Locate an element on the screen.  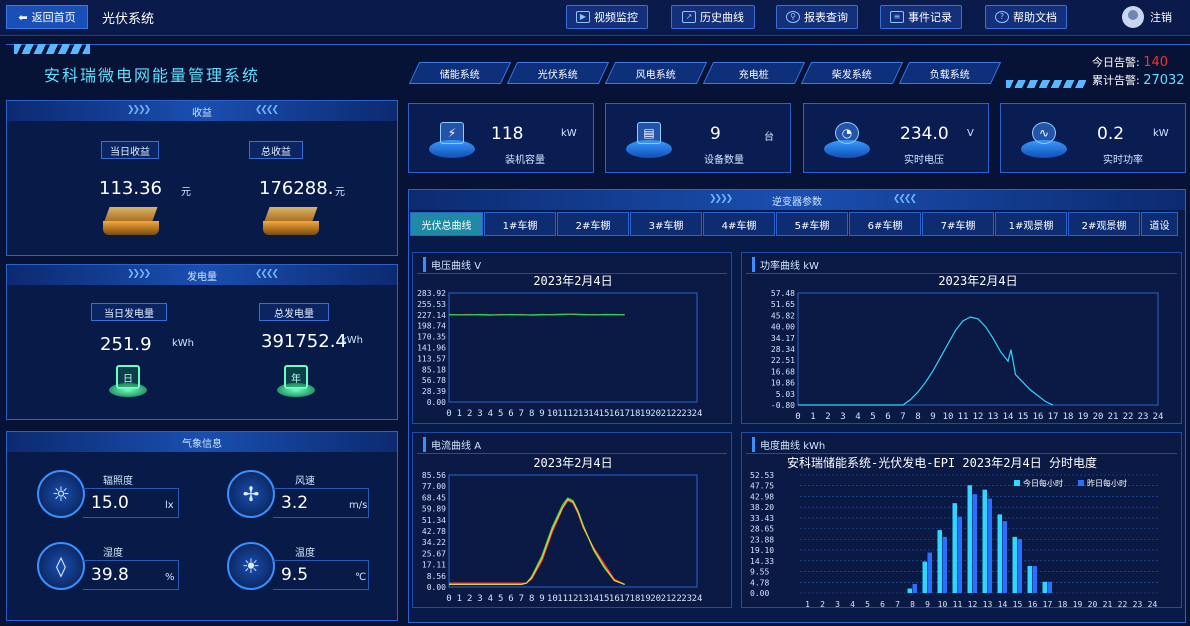
y-tick-label: 9.55 is located at coordinates (759, 572).